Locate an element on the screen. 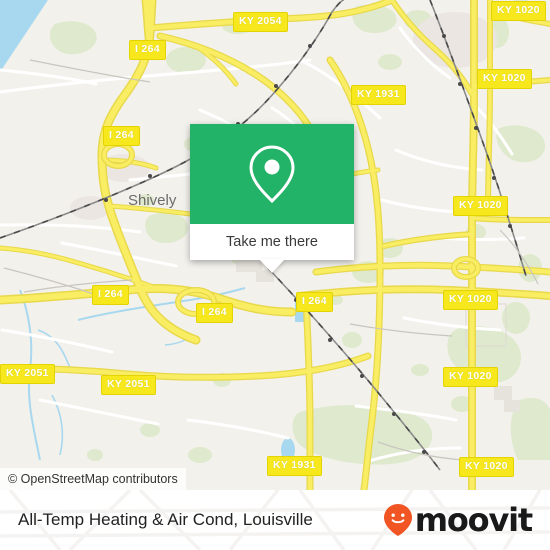  moovit-brand: moovit is located at coordinates (458, 520).